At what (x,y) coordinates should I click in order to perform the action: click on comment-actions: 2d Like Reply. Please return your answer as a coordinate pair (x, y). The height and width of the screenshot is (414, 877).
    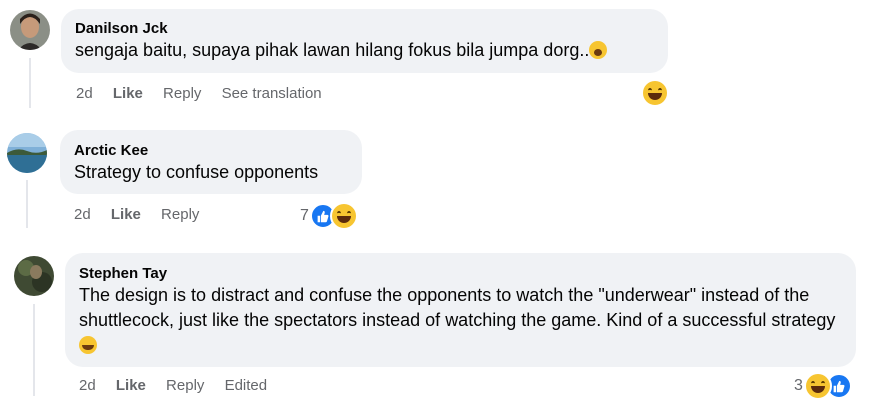
    Looking at the image, I should click on (144, 214).